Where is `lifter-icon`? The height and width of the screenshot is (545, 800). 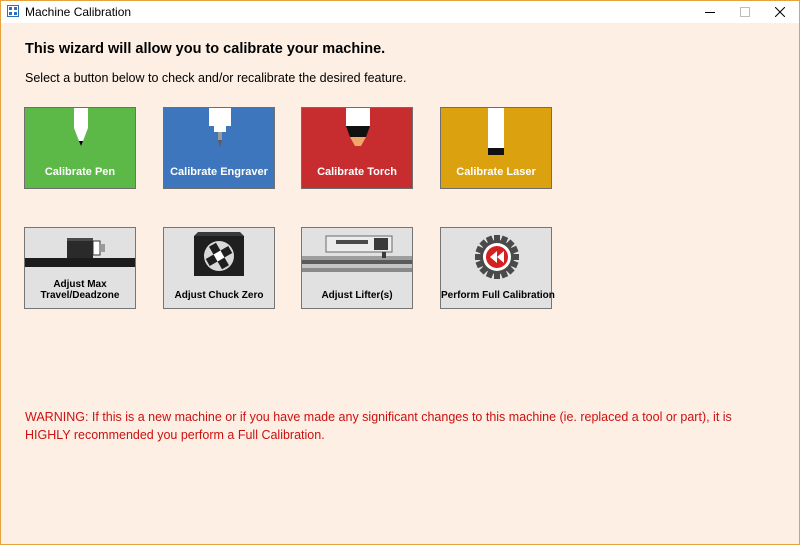 lifter-icon is located at coordinates (357, 253).